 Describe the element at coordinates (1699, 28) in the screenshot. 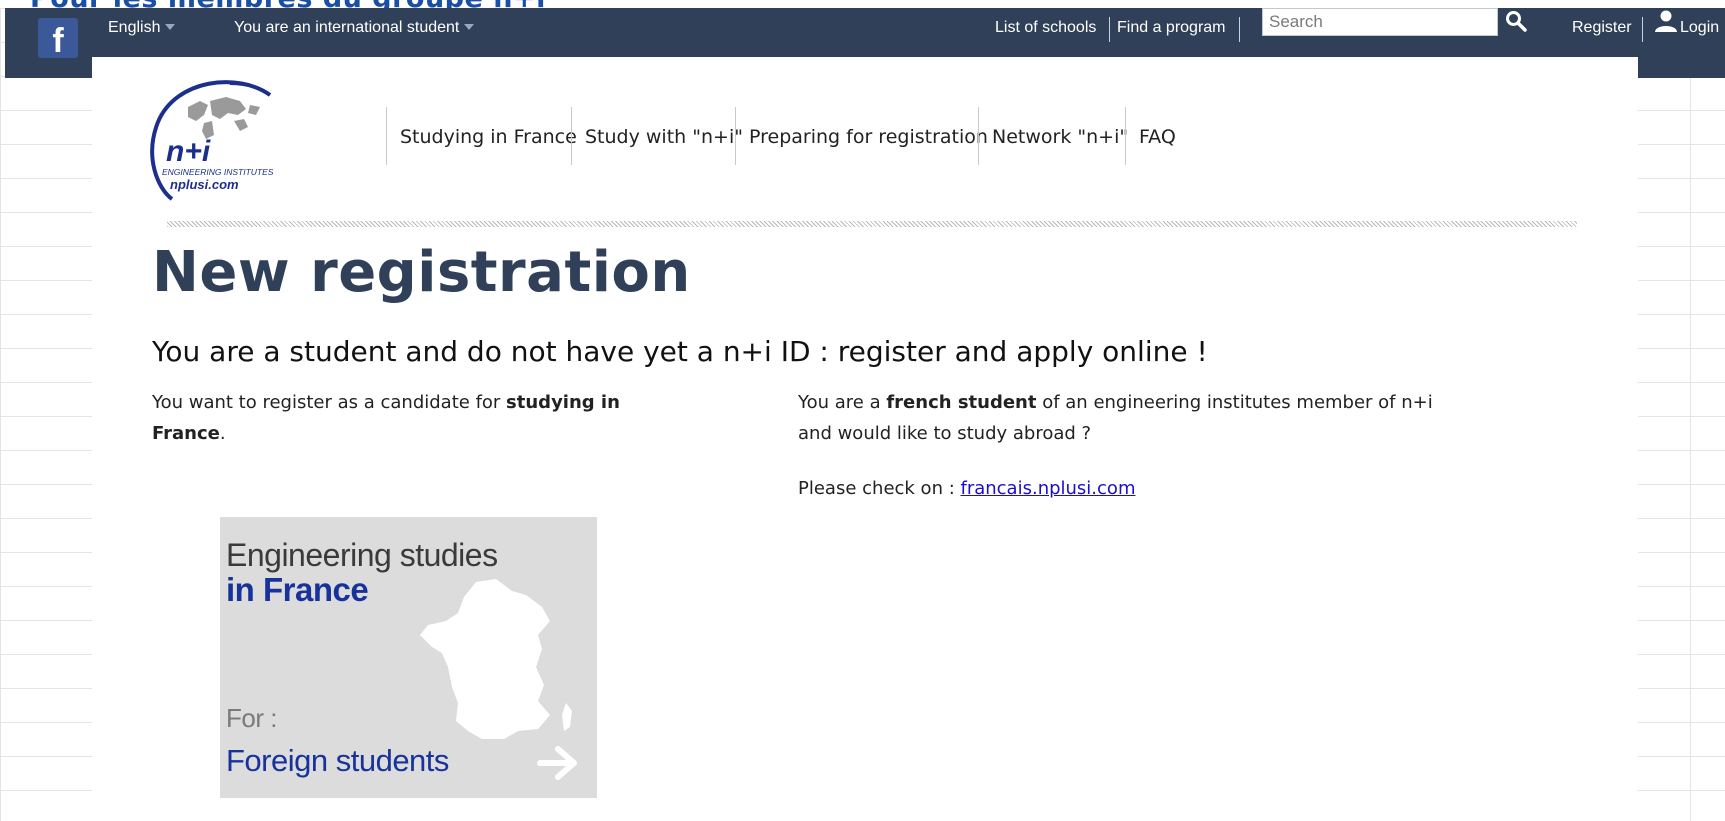

I see `login-link: Login` at that location.